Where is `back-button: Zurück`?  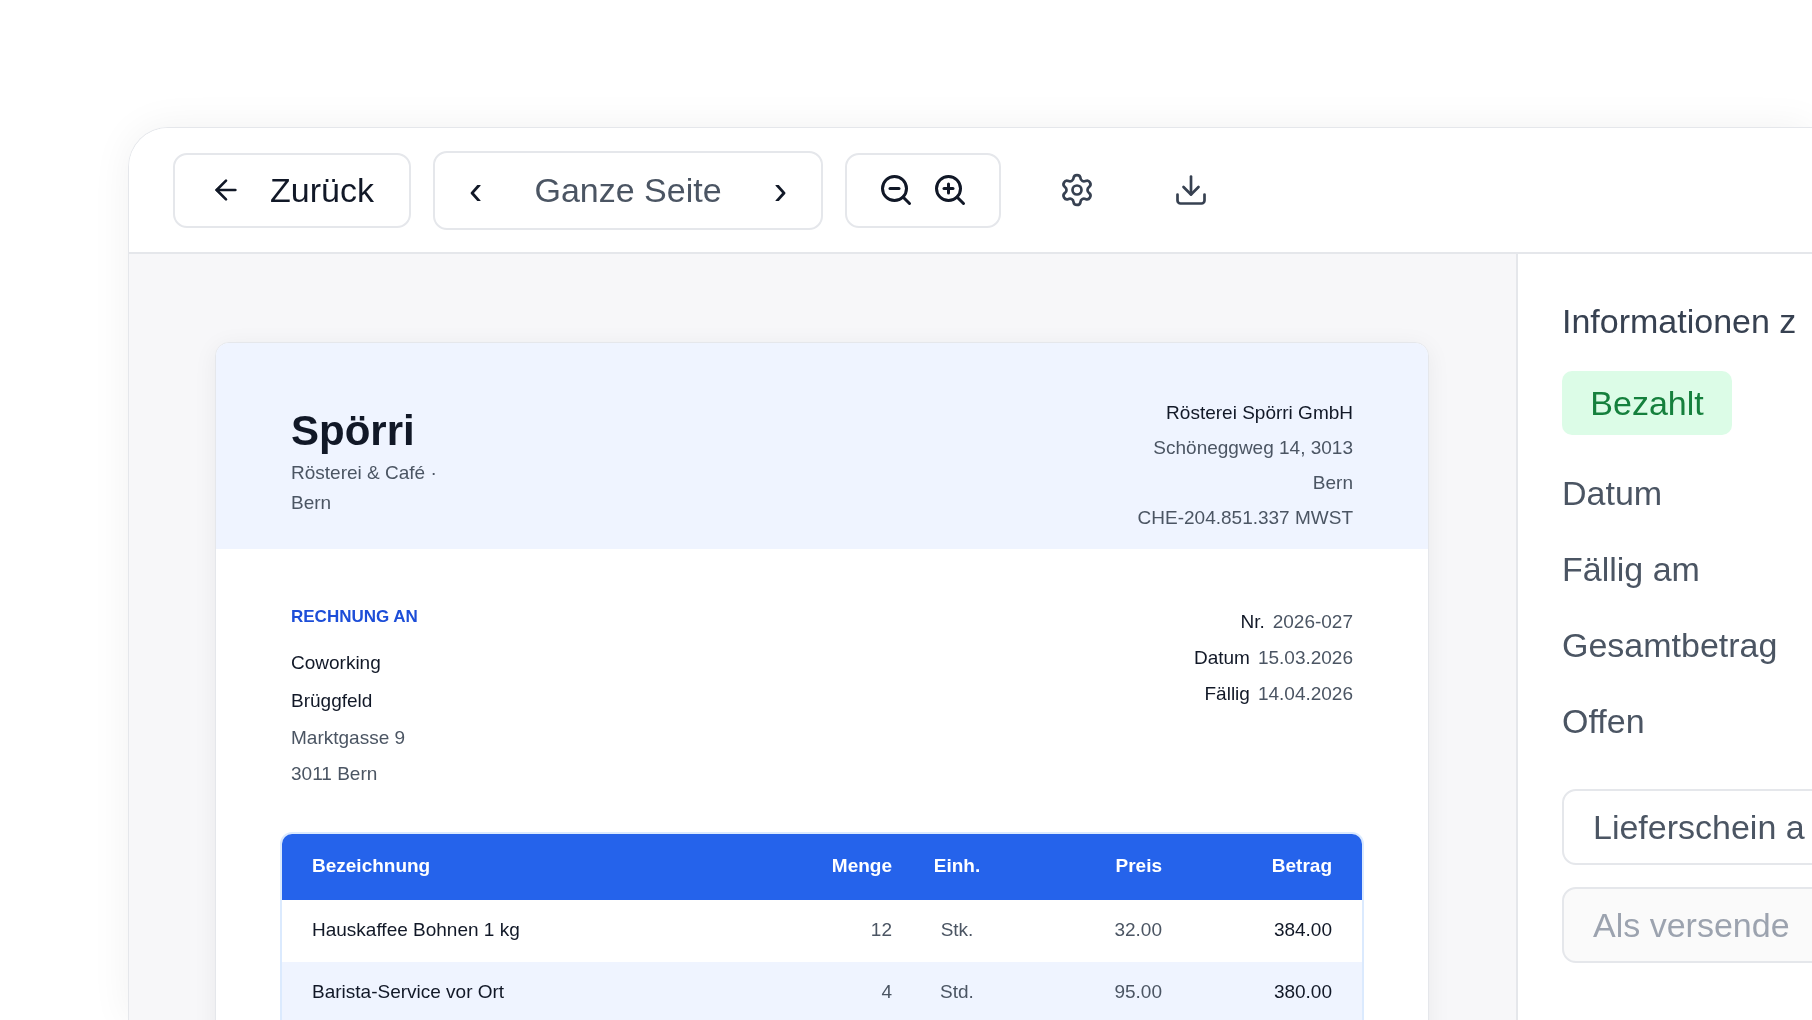
back-button: Zurück is located at coordinates (292, 190).